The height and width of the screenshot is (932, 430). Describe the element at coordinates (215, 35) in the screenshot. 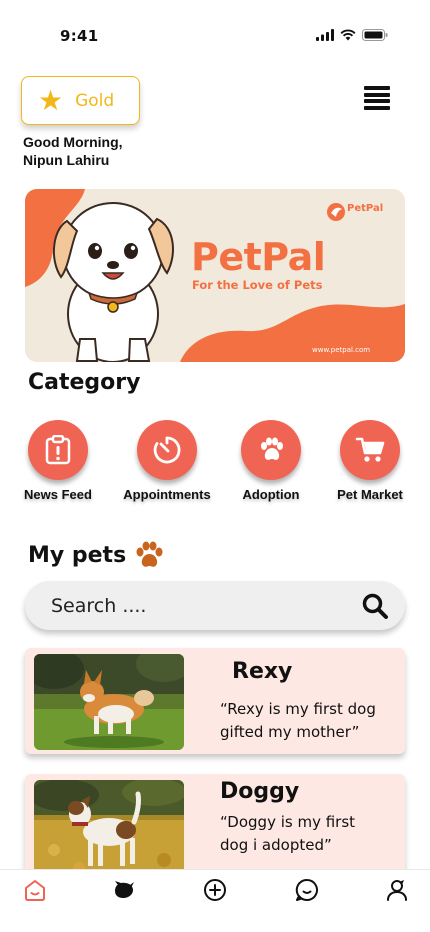

I see `status-bar: 9:41` at that location.